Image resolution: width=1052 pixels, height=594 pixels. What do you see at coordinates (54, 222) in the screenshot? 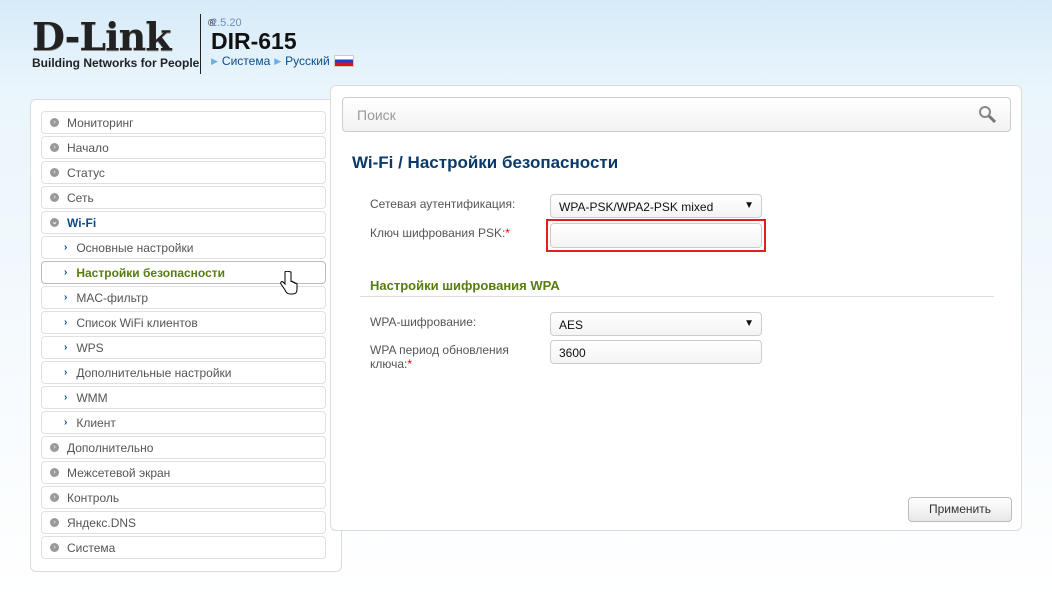
I see `chevron-down-icon: ⌄` at bounding box center [54, 222].